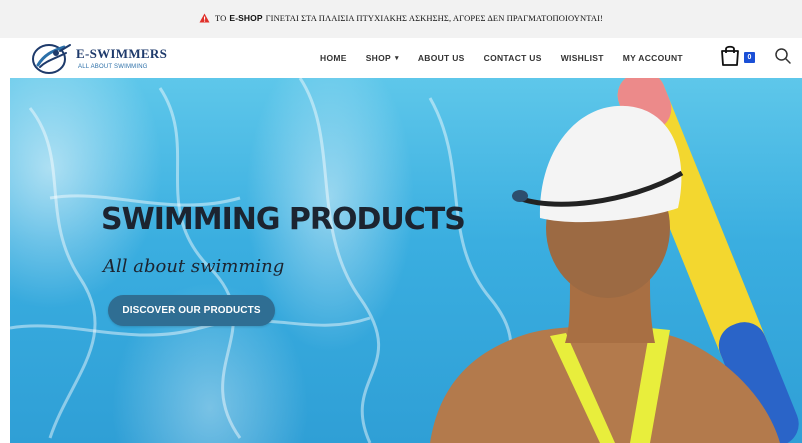 Image resolution: width=802 pixels, height=443 pixels. I want to click on cart-button: 0, so click(739, 57).